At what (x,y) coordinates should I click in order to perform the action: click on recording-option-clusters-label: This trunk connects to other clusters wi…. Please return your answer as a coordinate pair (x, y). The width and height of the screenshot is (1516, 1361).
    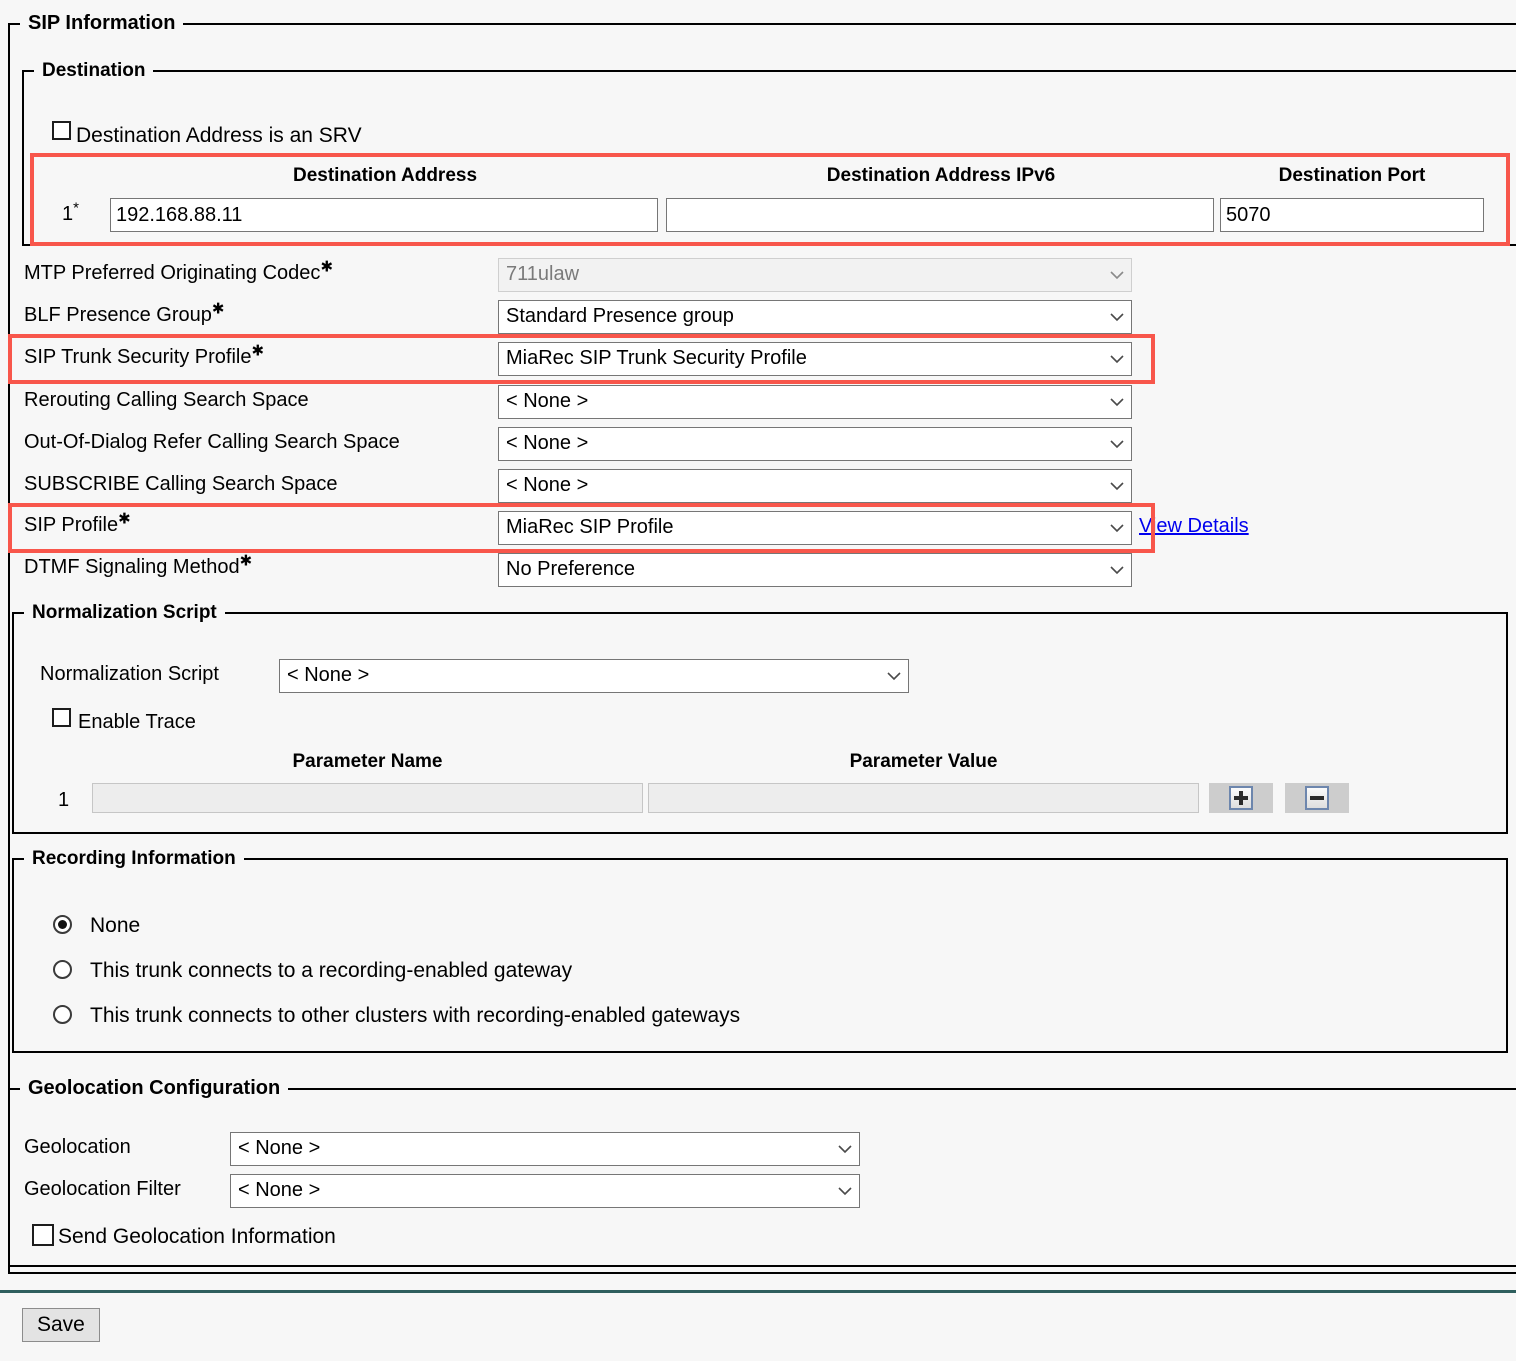
    Looking at the image, I should click on (415, 1015).